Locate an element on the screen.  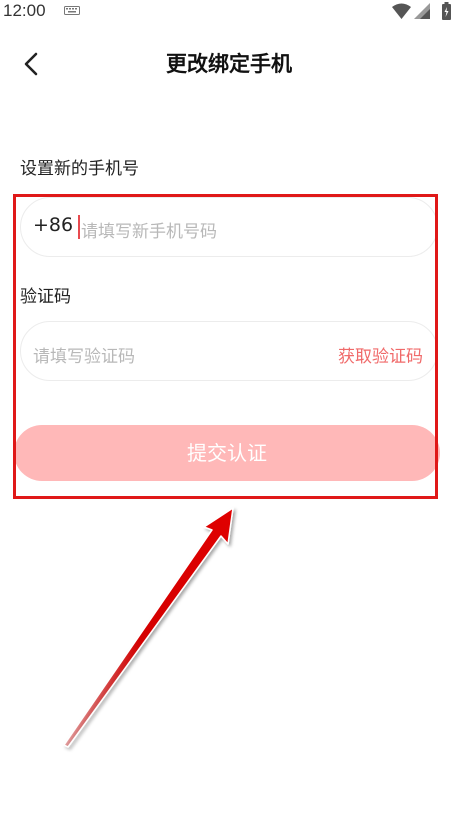
battery-icon is located at coordinates (446, 11).